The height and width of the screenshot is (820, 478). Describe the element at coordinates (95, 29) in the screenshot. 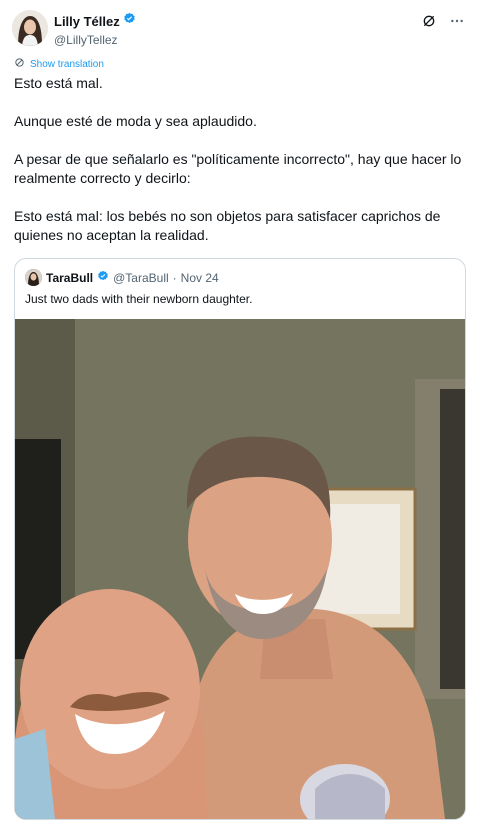

I see `author-name-block: Lilly Téllez @LillyTellez` at that location.